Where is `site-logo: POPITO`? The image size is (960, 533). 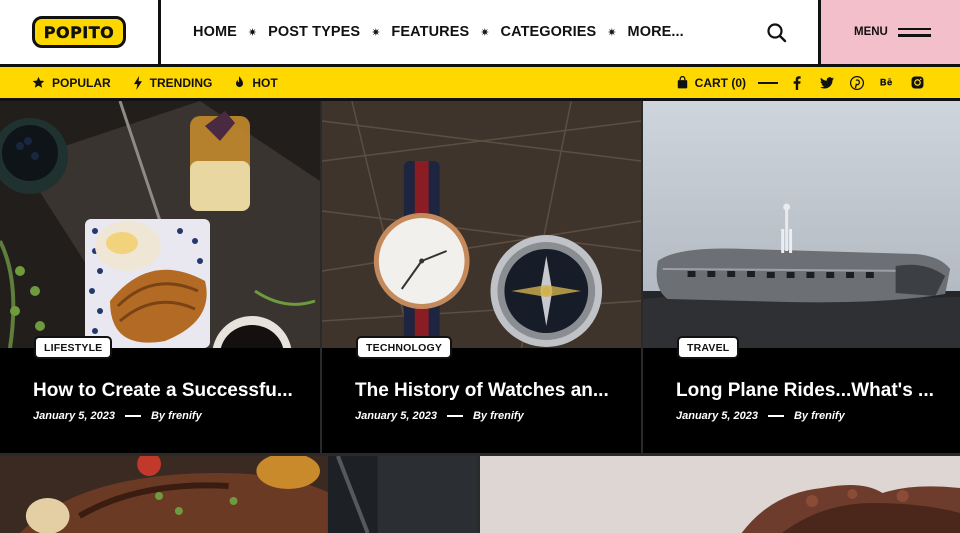
site-logo: POPITO is located at coordinates (79, 32).